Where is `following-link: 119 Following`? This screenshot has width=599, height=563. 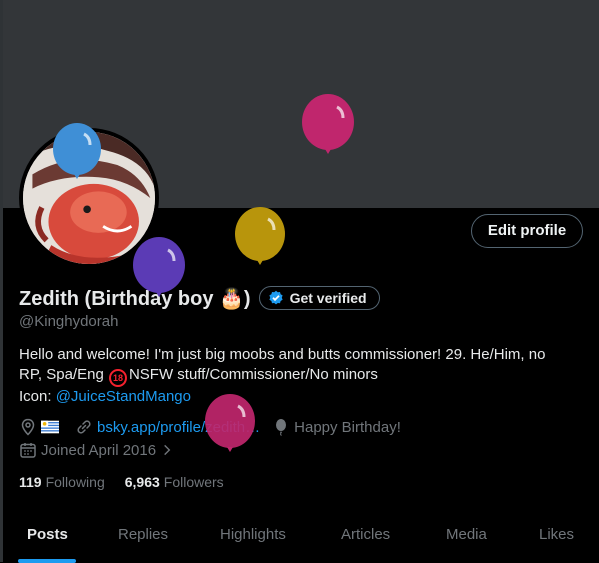 following-link: 119 Following is located at coordinates (62, 482).